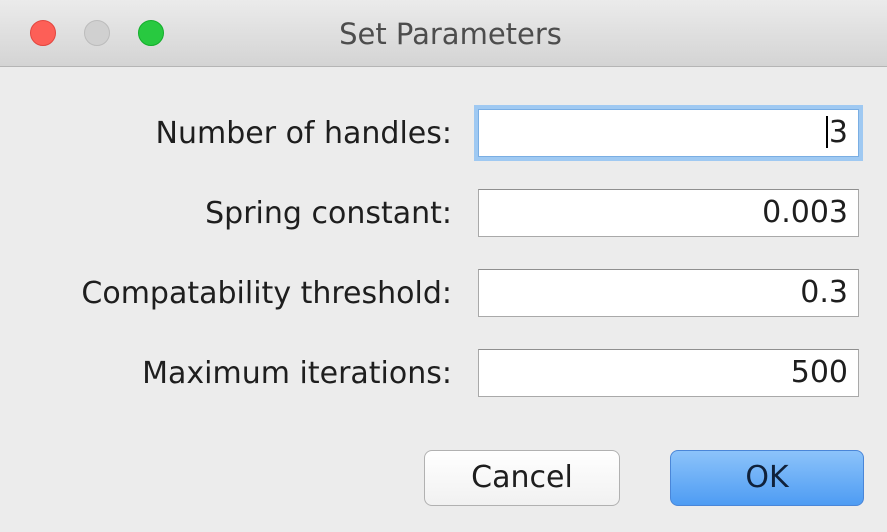 The width and height of the screenshot is (887, 532). I want to click on maximum-iterations-value: 500, so click(819, 372).